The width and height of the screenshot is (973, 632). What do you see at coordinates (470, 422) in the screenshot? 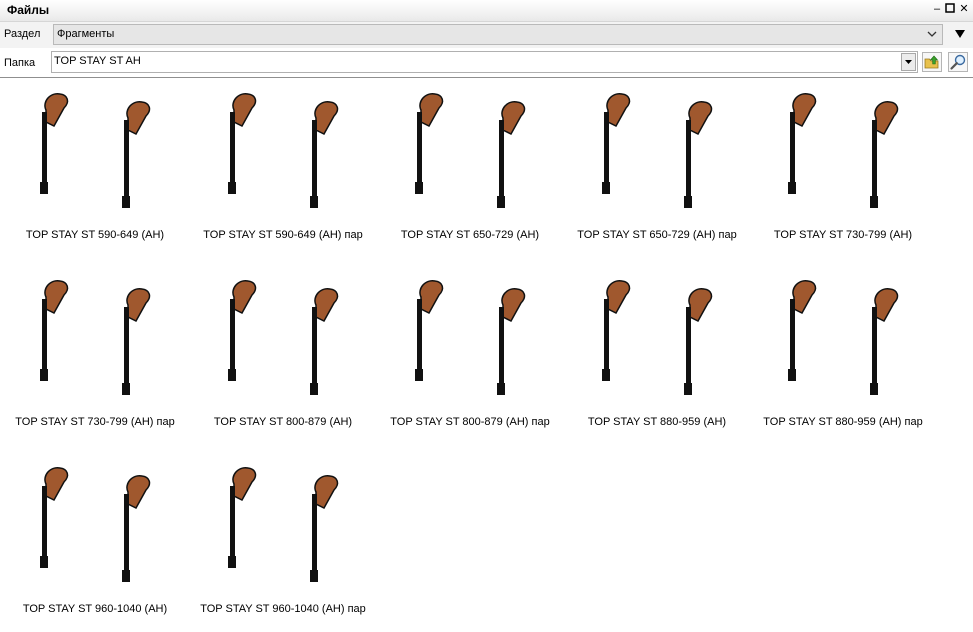
I see `file-label: TOP STAY ST 800-879 (AH) пар` at bounding box center [470, 422].